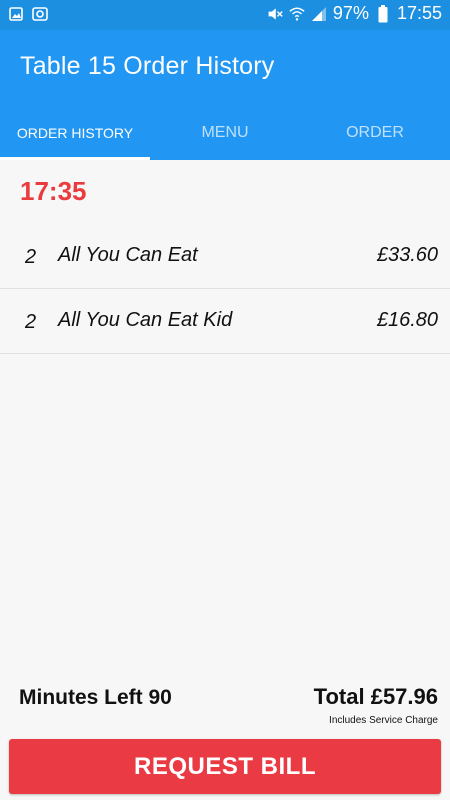 This screenshot has height=800, width=450. I want to click on tab-label: ORDER HISTORY, so click(75, 132).